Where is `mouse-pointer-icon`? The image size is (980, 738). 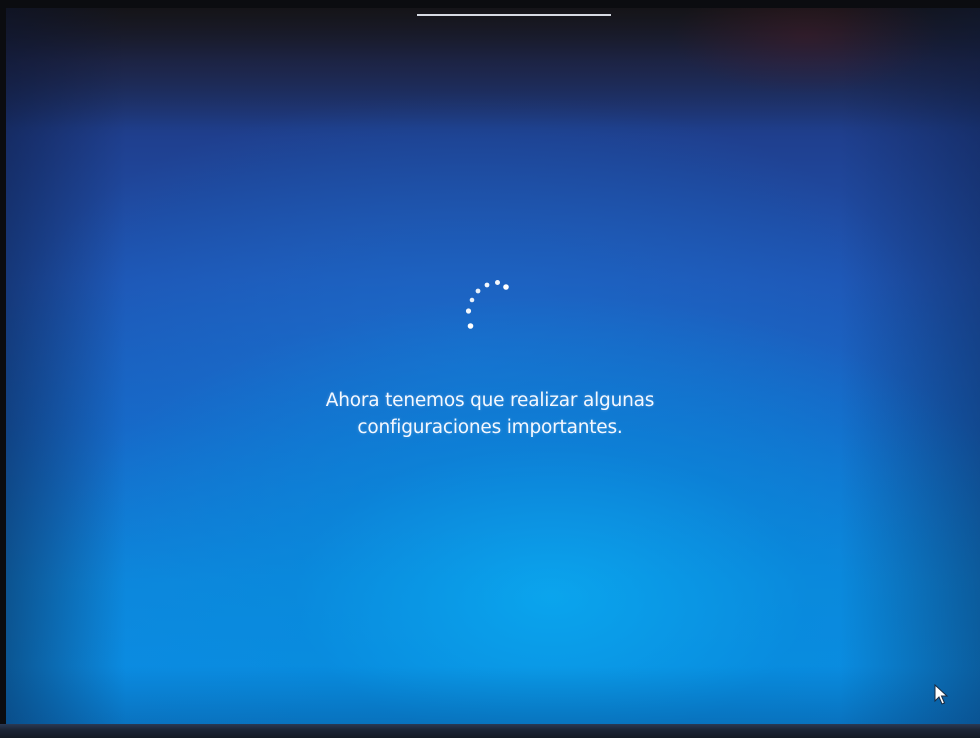
mouse-pointer-icon is located at coordinates (941, 694).